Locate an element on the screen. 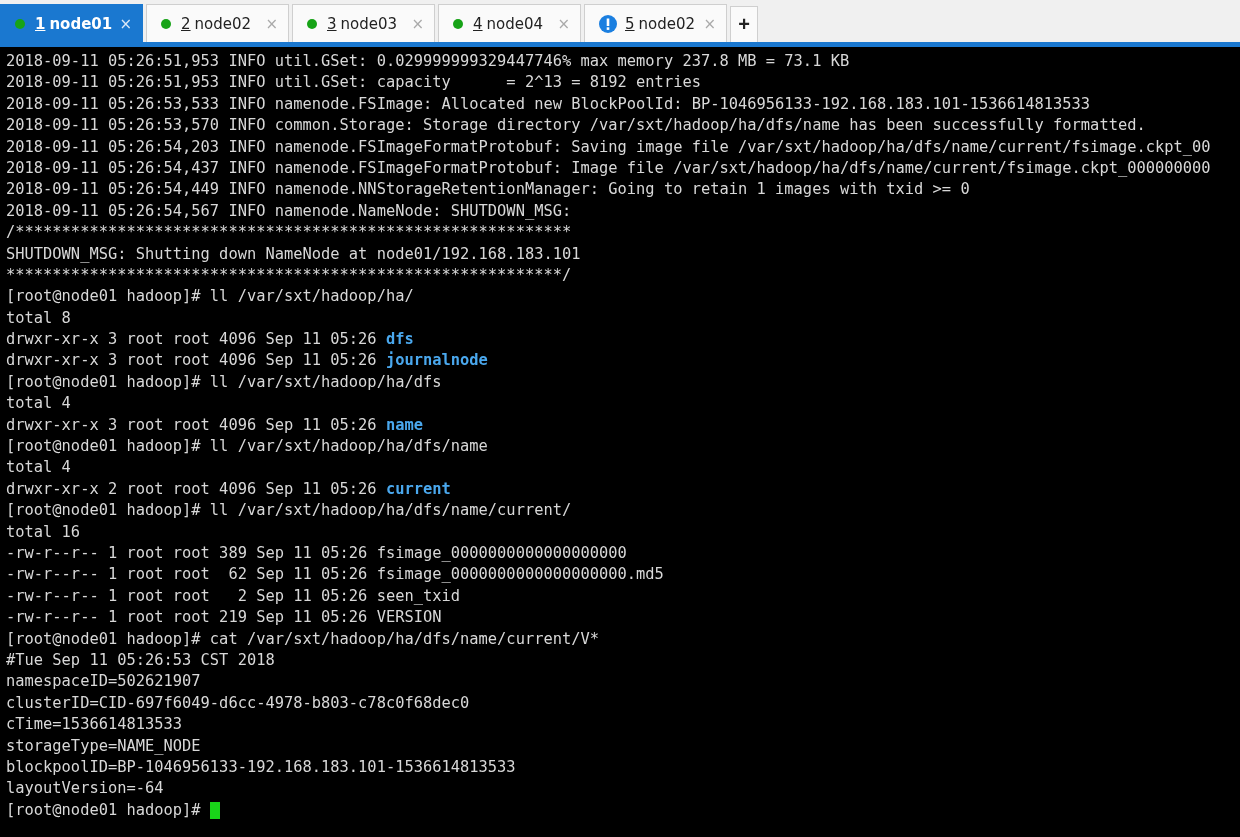 Image resolution: width=1240 pixels, height=837 pixels. terminal-line: -rw-r--r-- 1 root root 389 Sep 11 05:26 is located at coordinates (187, 553).